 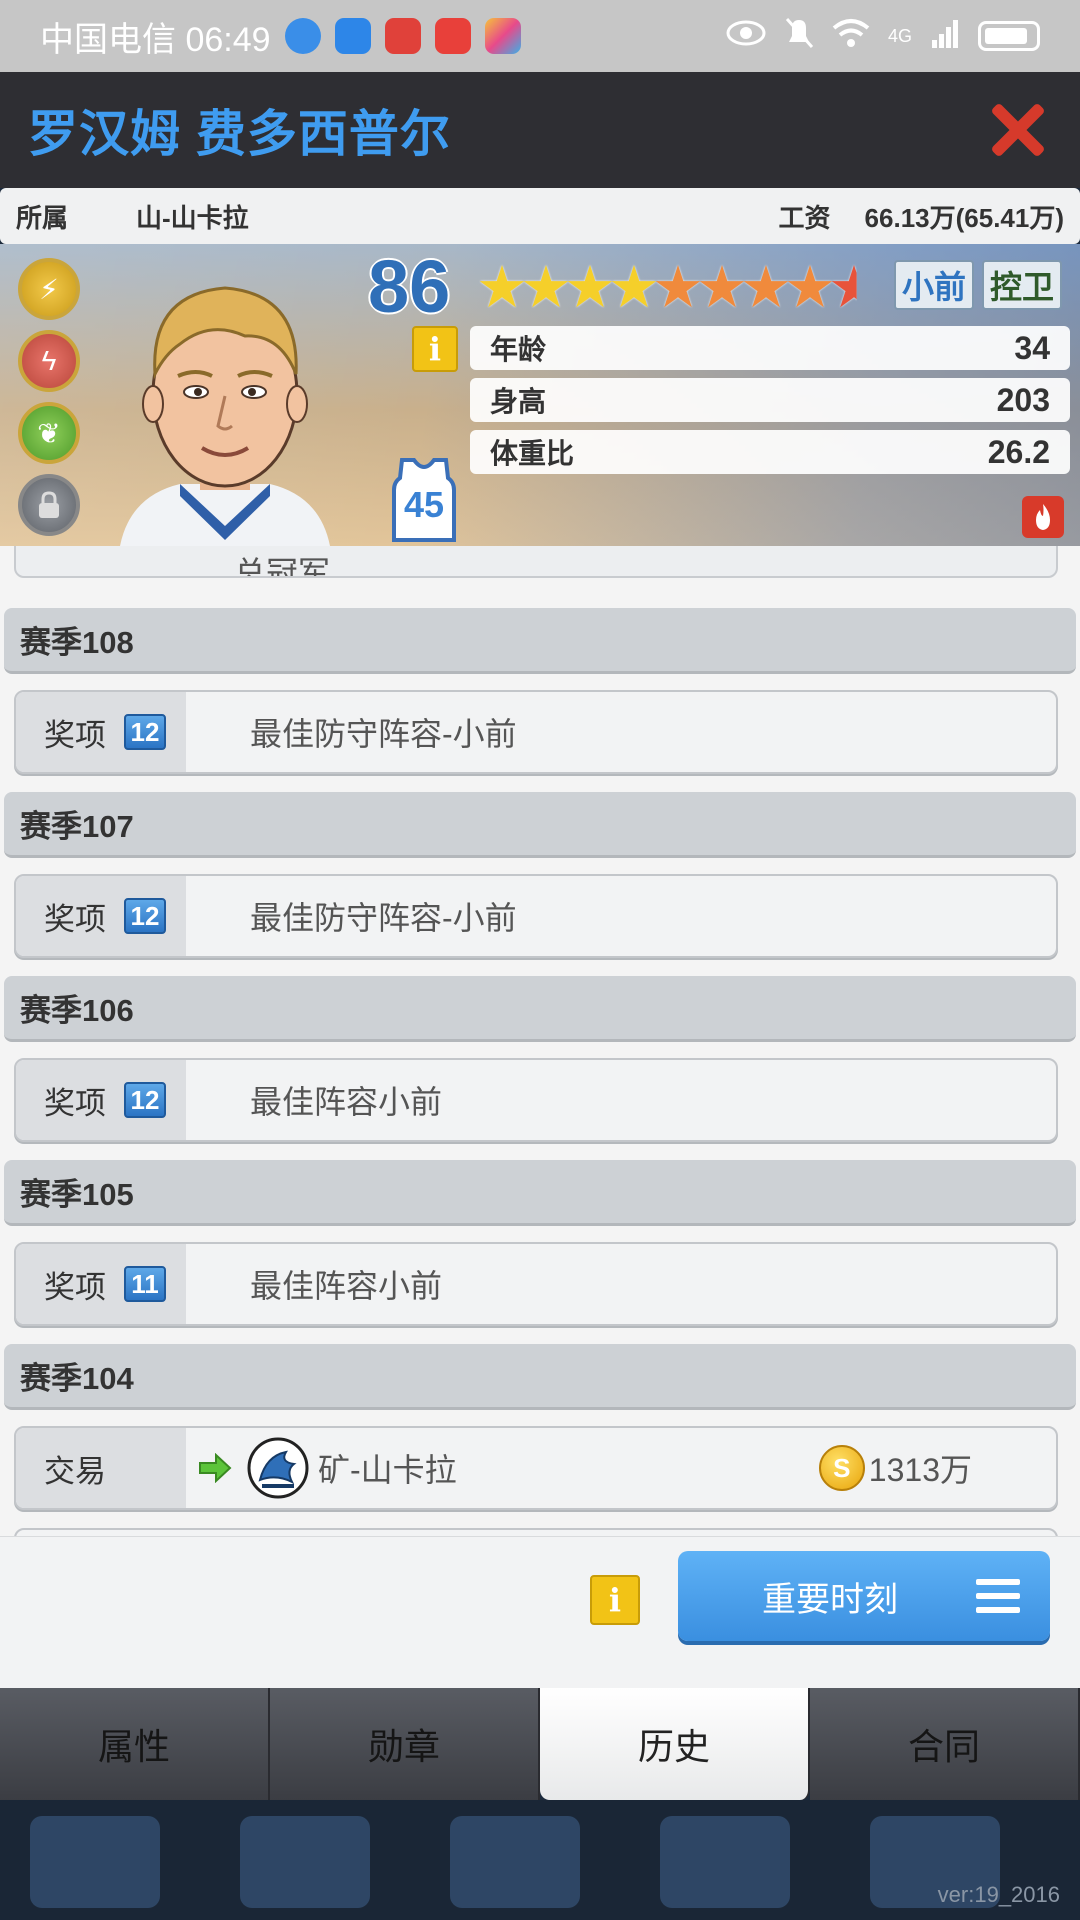 I want to click on list-item: 总冠军, so click(x=536, y=562).